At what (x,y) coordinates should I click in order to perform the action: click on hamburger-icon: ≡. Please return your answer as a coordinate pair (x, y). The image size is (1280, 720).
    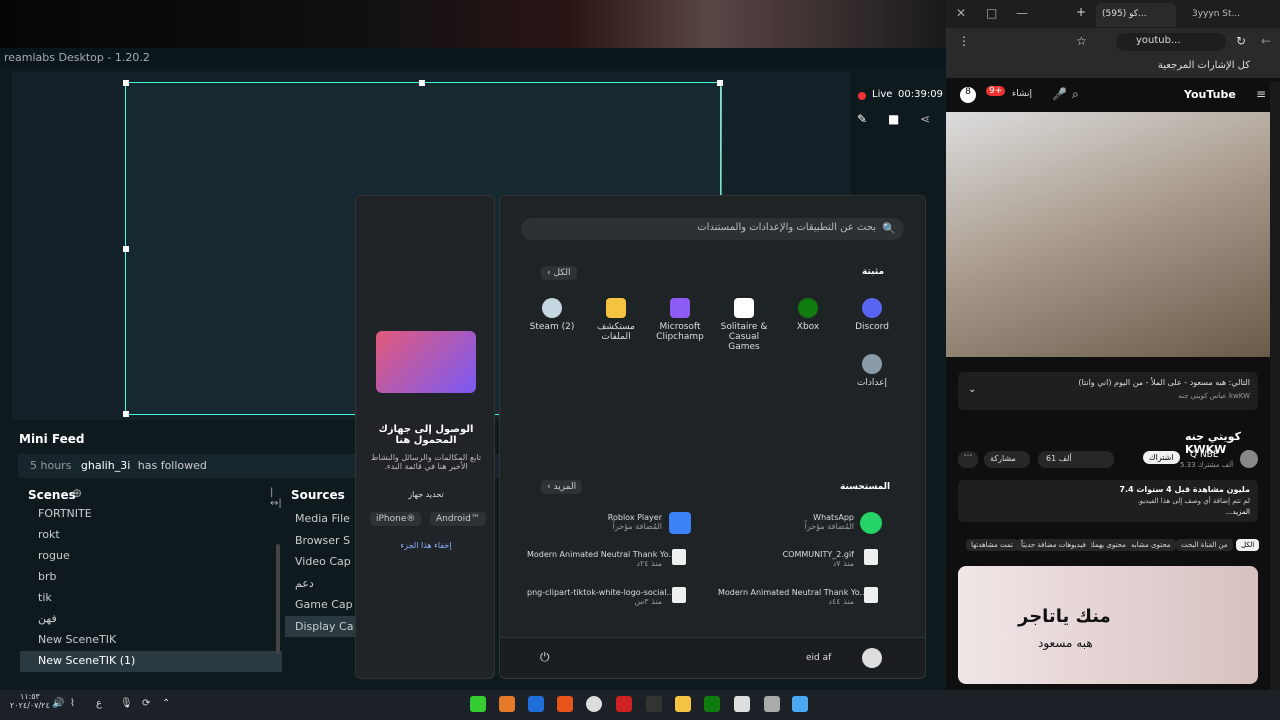
    Looking at the image, I should click on (1261, 94).